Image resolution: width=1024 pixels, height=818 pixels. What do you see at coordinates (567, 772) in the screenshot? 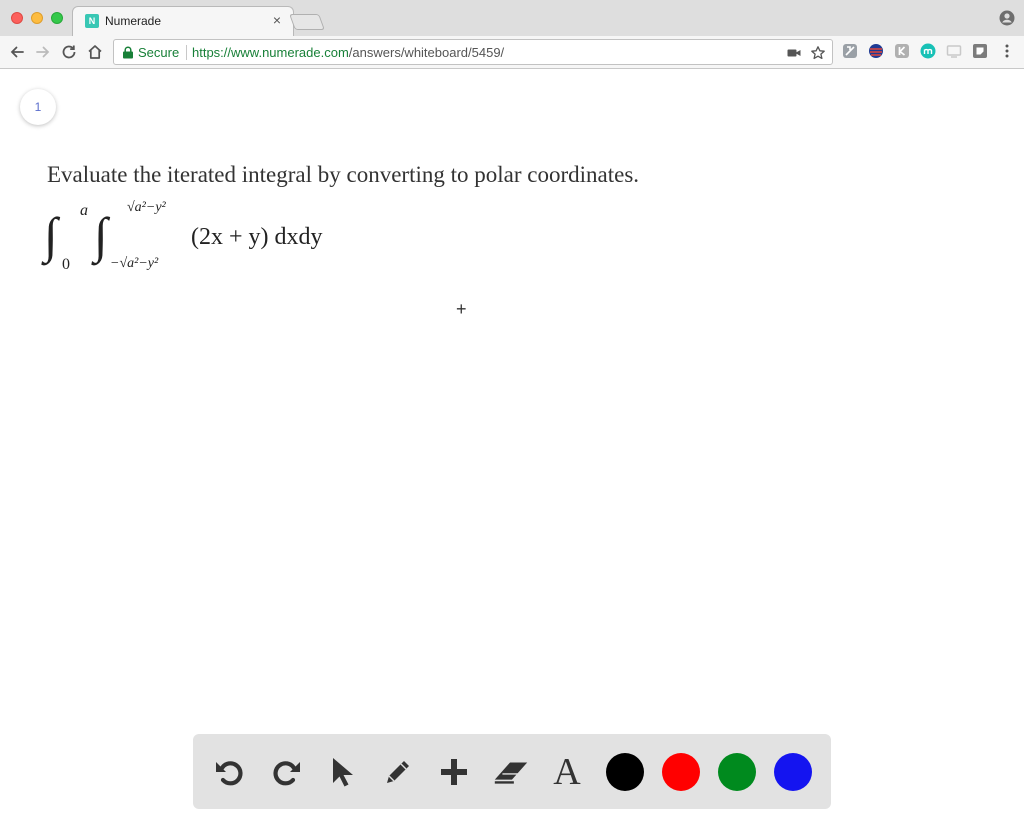
I see `text-tool-button: A` at bounding box center [567, 772].